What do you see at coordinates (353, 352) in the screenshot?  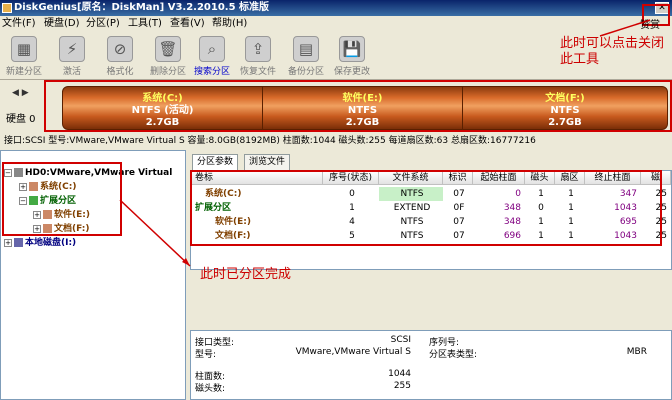 I see `model-value: VMware,VMware Virtual S` at bounding box center [353, 352].